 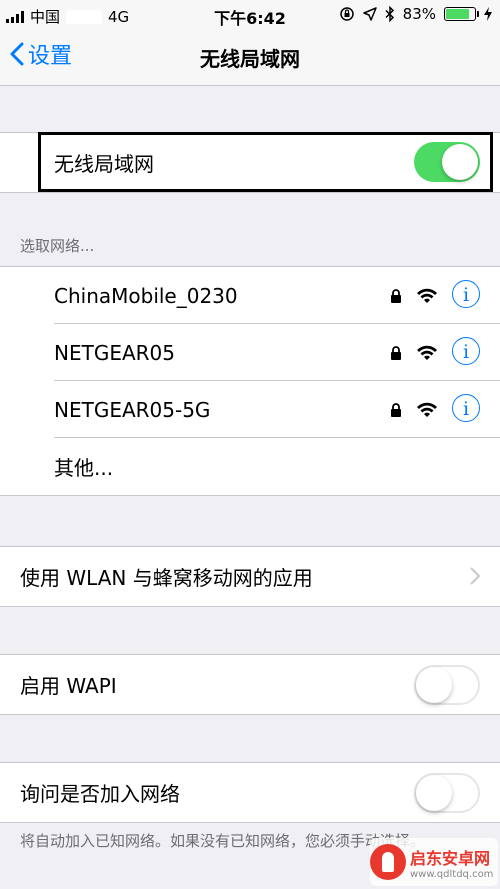 I want to click on ask-join-label: 询问是否加入网络, so click(x=100, y=794).